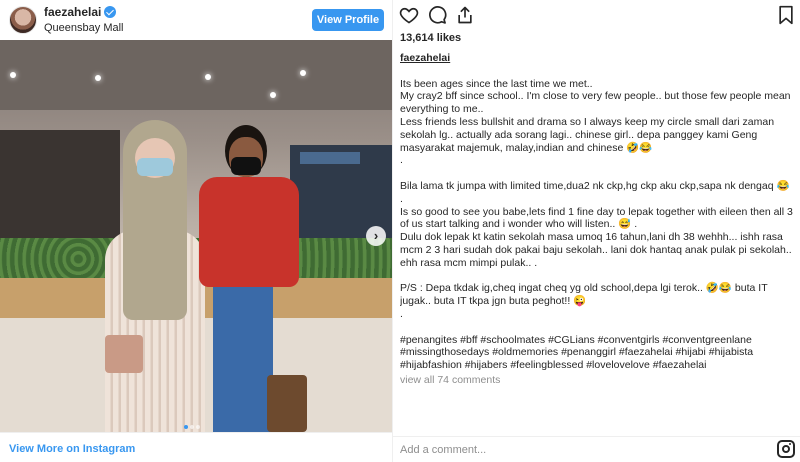 This screenshot has height=462, width=800. I want to click on location: Queensbay Mall, so click(84, 28).